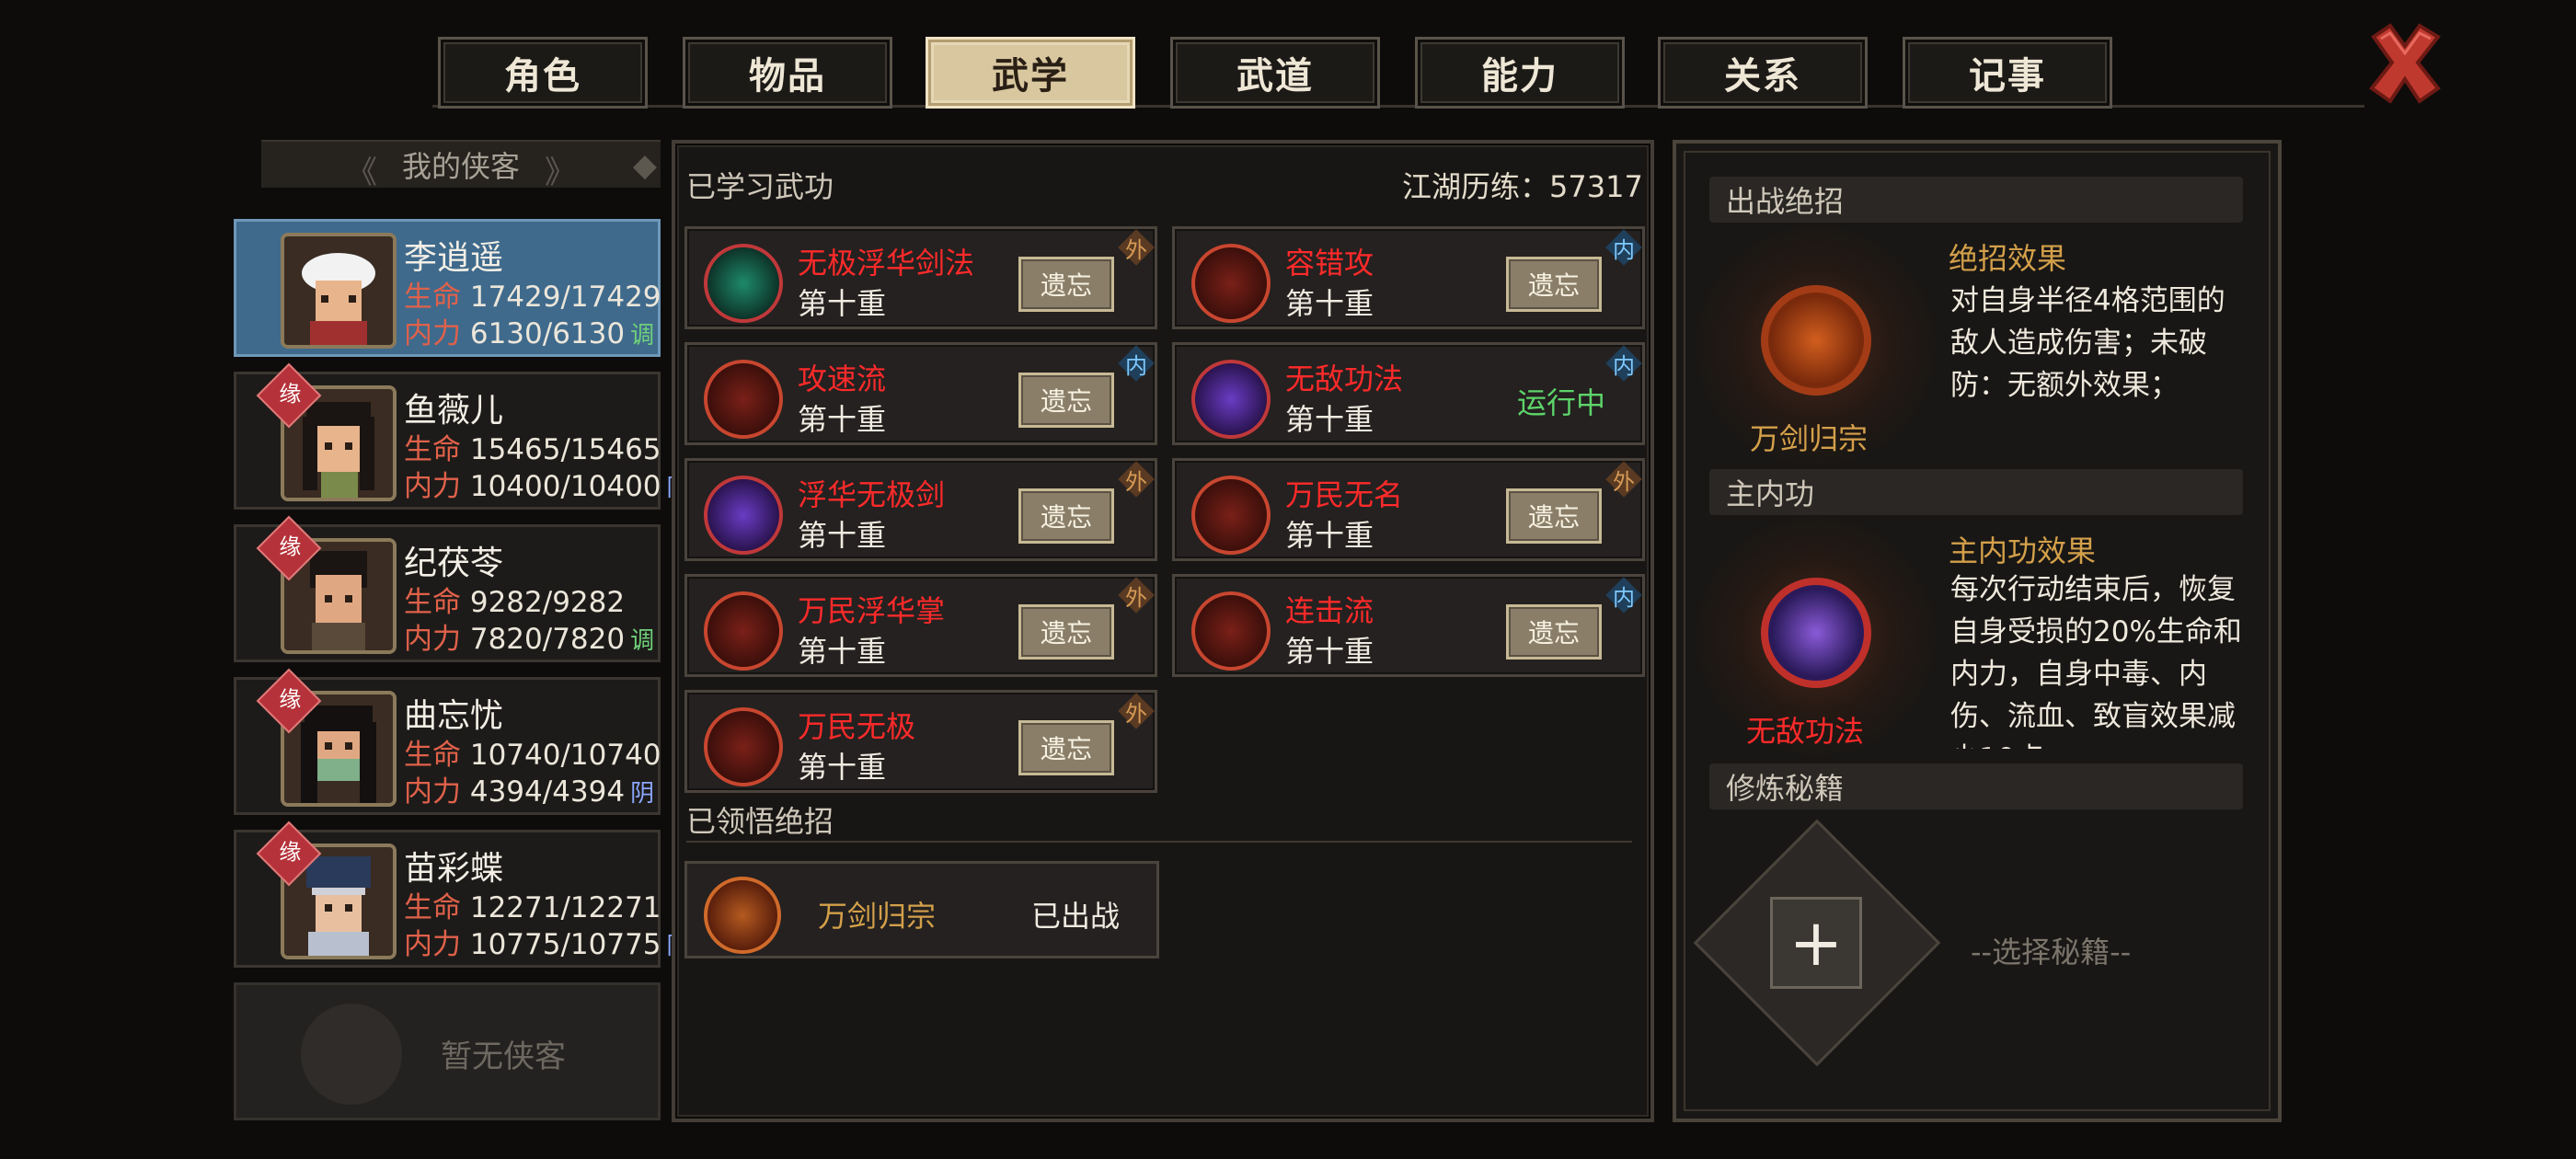 The image size is (2576, 1159). What do you see at coordinates (1030, 73) in the screenshot?
I see `tab-martial-arts: 武学` at bounding box center [1030, 73].